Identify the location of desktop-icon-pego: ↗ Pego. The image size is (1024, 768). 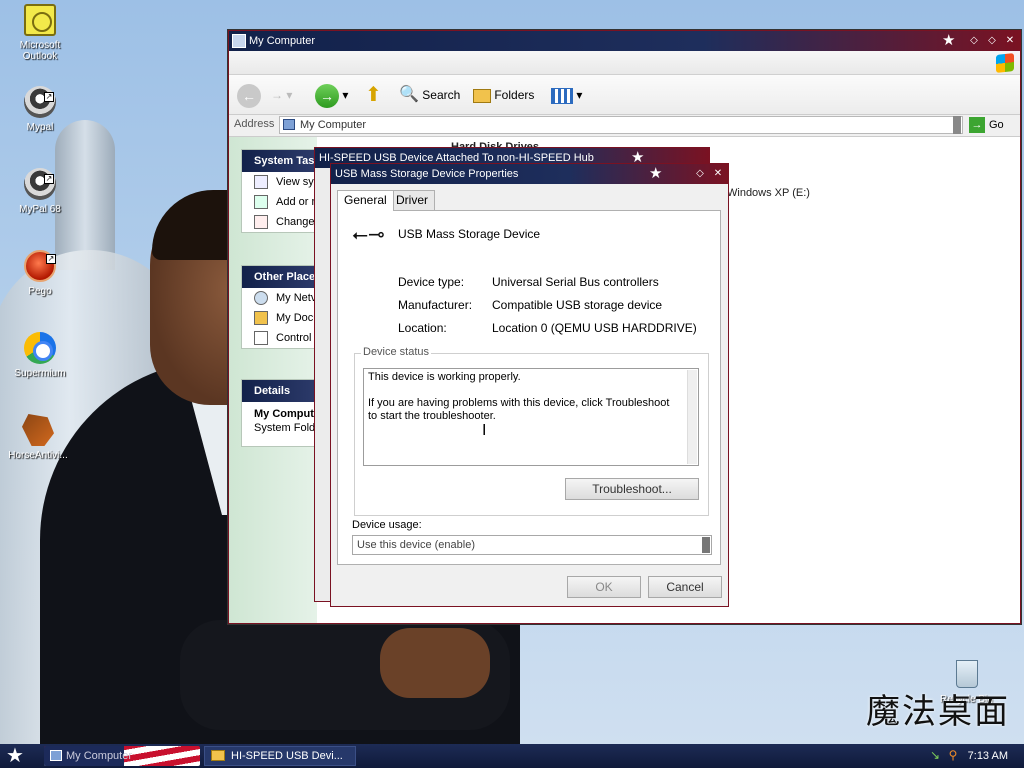
(40, 273).